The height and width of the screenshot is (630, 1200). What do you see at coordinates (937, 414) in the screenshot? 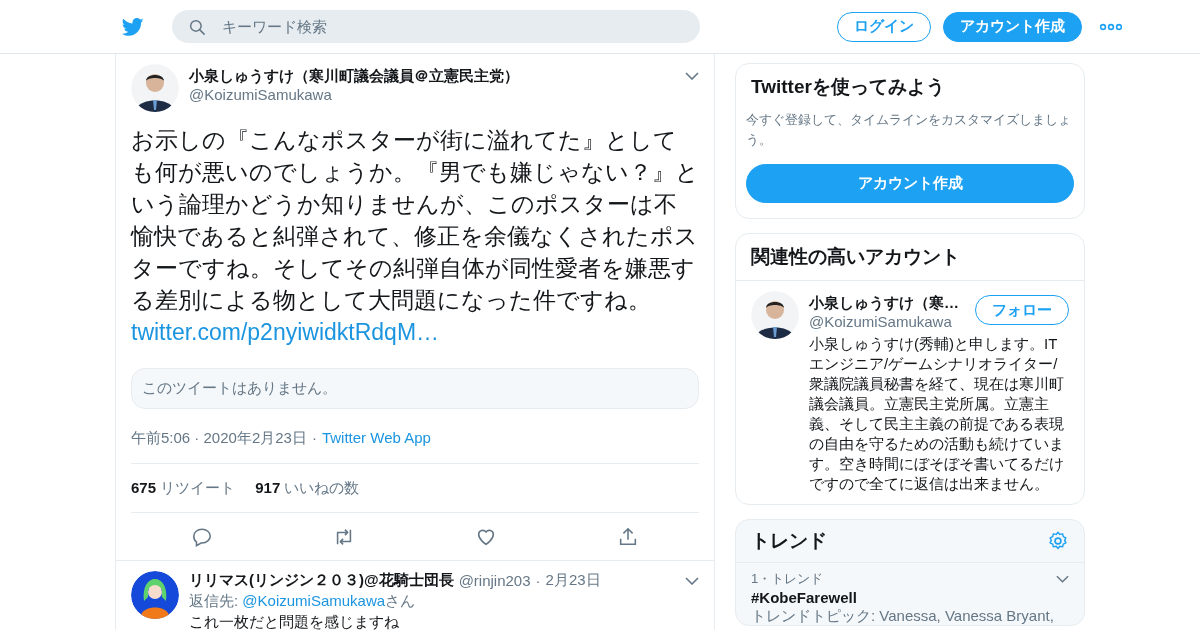
I see `account-bio: 小泉しゅうすけ(秀輔)と申します。ITエンジニア/ゲームシナリオライター/衆議院議員秘書を経て、現在は寒川町議会議員。立憲民主党所属。立憲主義、そして民主主義の前提である表現の自由を守るための活動も続けています。空き時間にぼそぼそ書いてるだけですので全てに返信は出来ません。` at bounding box center [937, 414].